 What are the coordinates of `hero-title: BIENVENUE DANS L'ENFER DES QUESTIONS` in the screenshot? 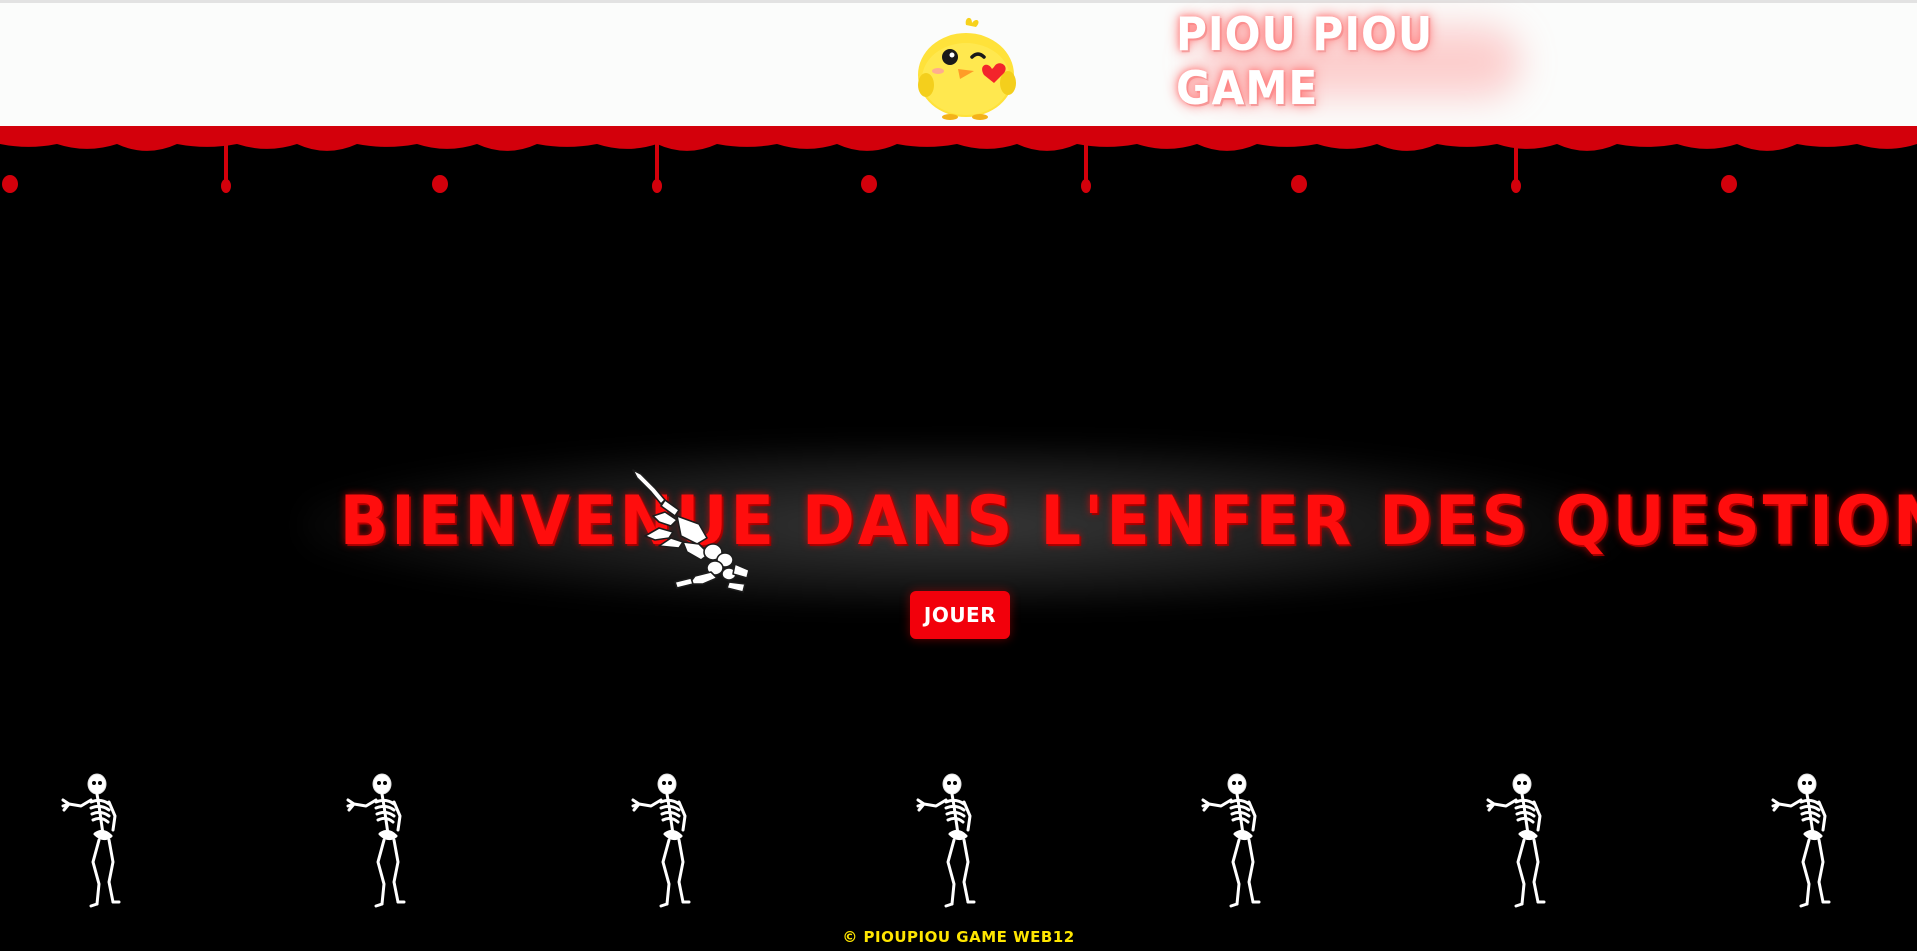 It's located at (1128, 521).